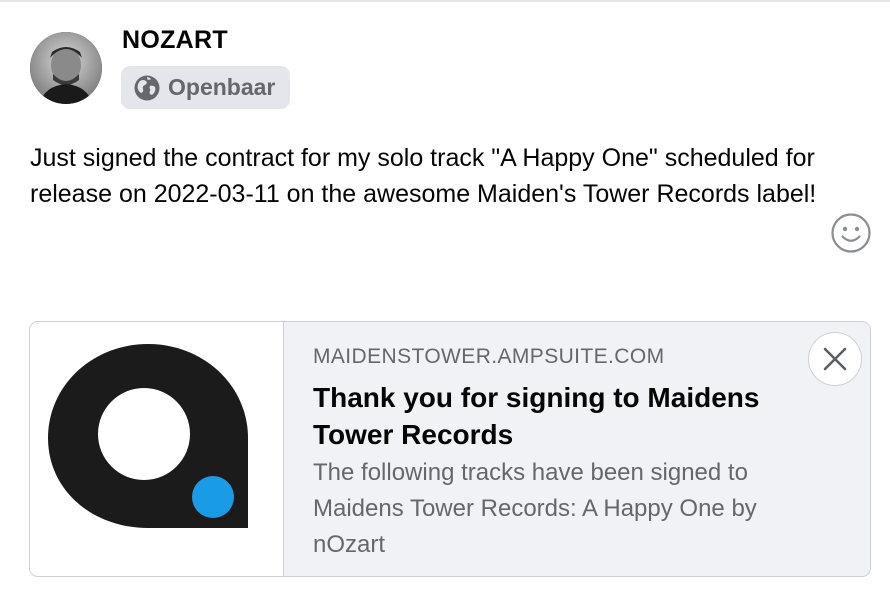  What do you see at coordinates (489, 356) in the screenshot?
I see `link-domain: MAIDENSTOWER.AMPSUITE.COM` at bounding box center [489, 356].